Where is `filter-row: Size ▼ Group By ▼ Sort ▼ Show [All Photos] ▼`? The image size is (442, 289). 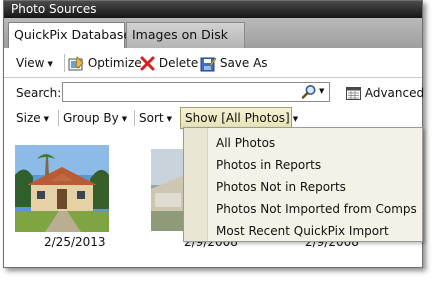
filter-row: Size ▼ Group By ▼ Sort ▼ Show [All Photos] ▼ is located at coordinates (213, 118).